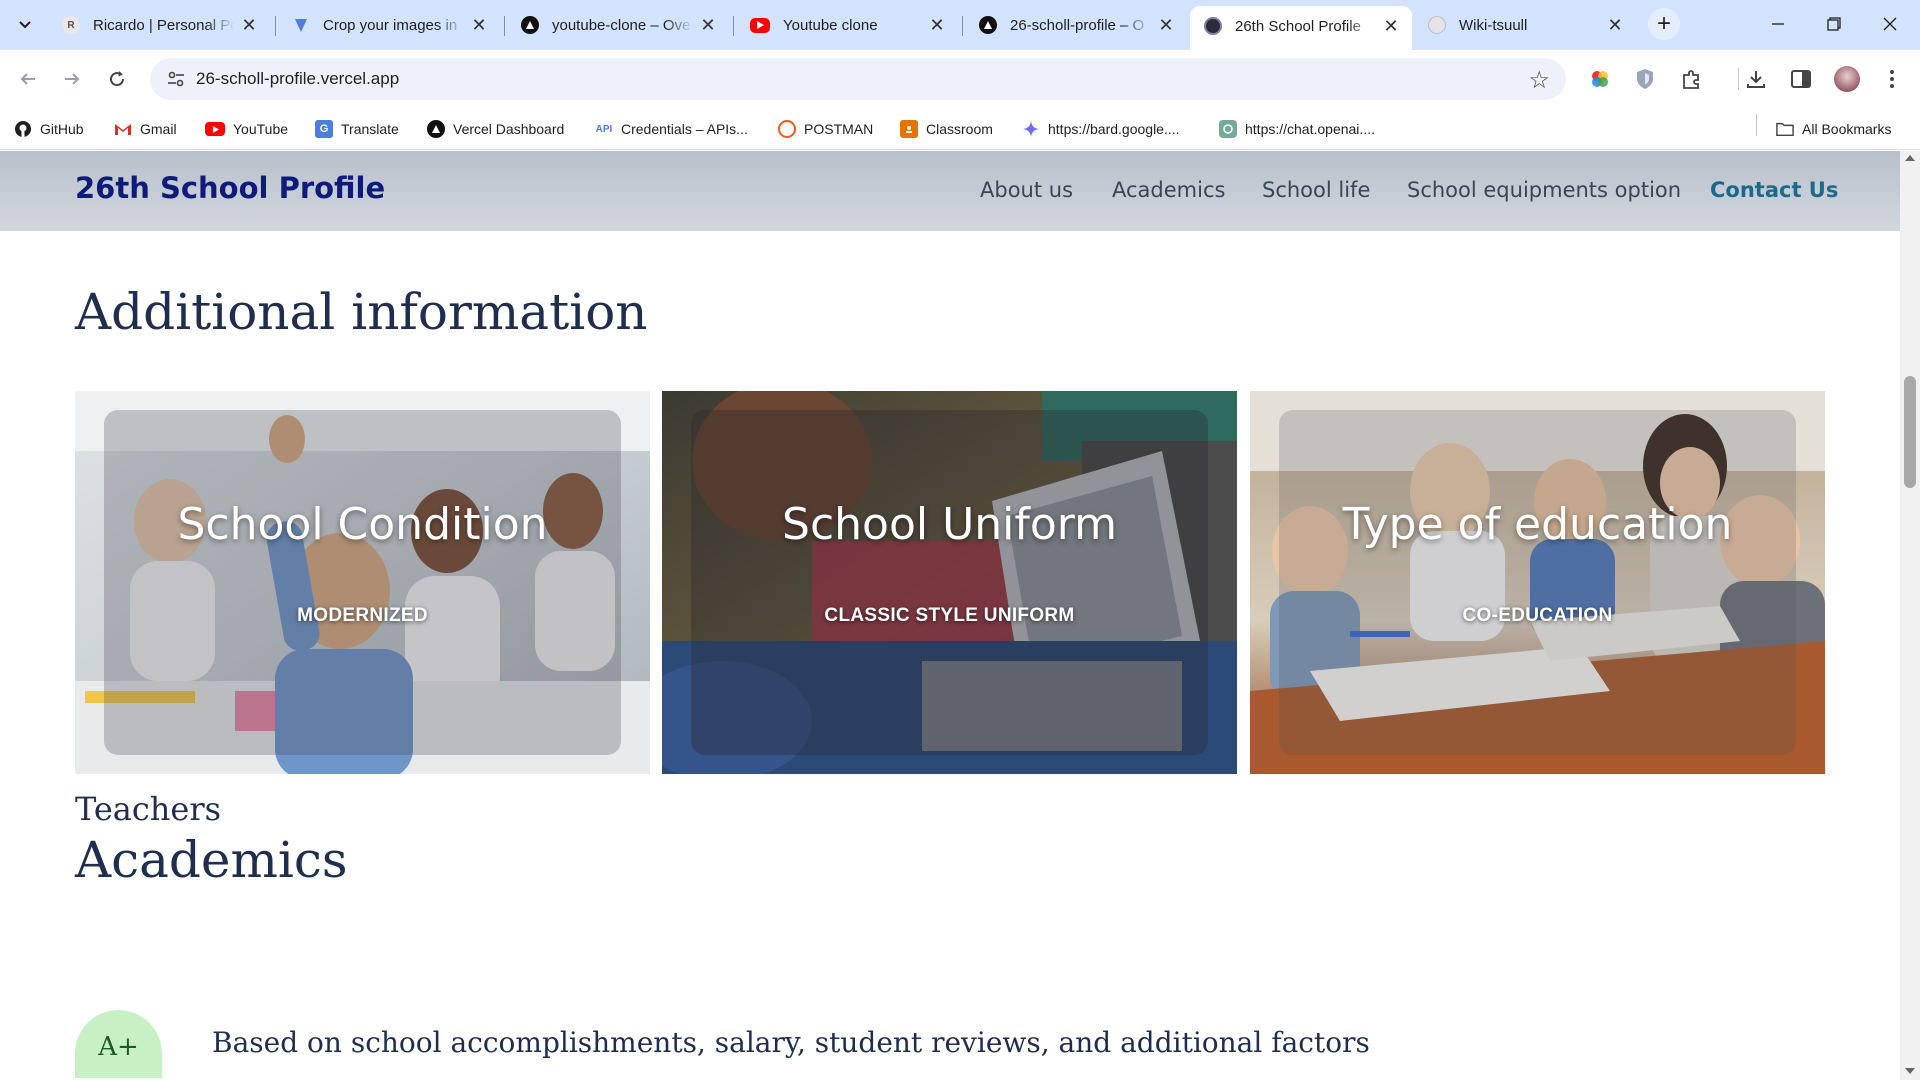 This screenshot has width=1920, height=1080. I want to click on bookmark-label: All Bookmarks, so click(1847, 129).